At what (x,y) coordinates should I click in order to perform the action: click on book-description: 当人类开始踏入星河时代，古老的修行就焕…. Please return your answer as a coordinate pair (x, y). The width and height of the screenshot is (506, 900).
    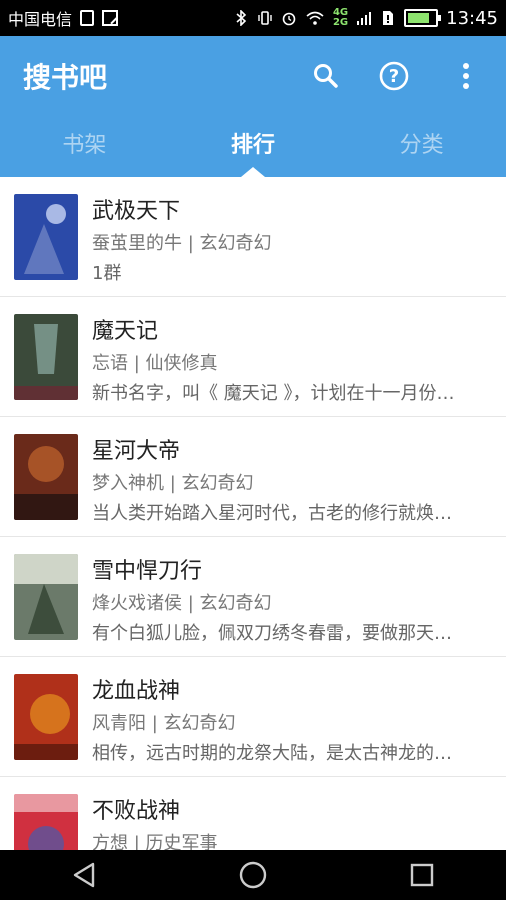
    Looking at the image, I should click on (272, 513).